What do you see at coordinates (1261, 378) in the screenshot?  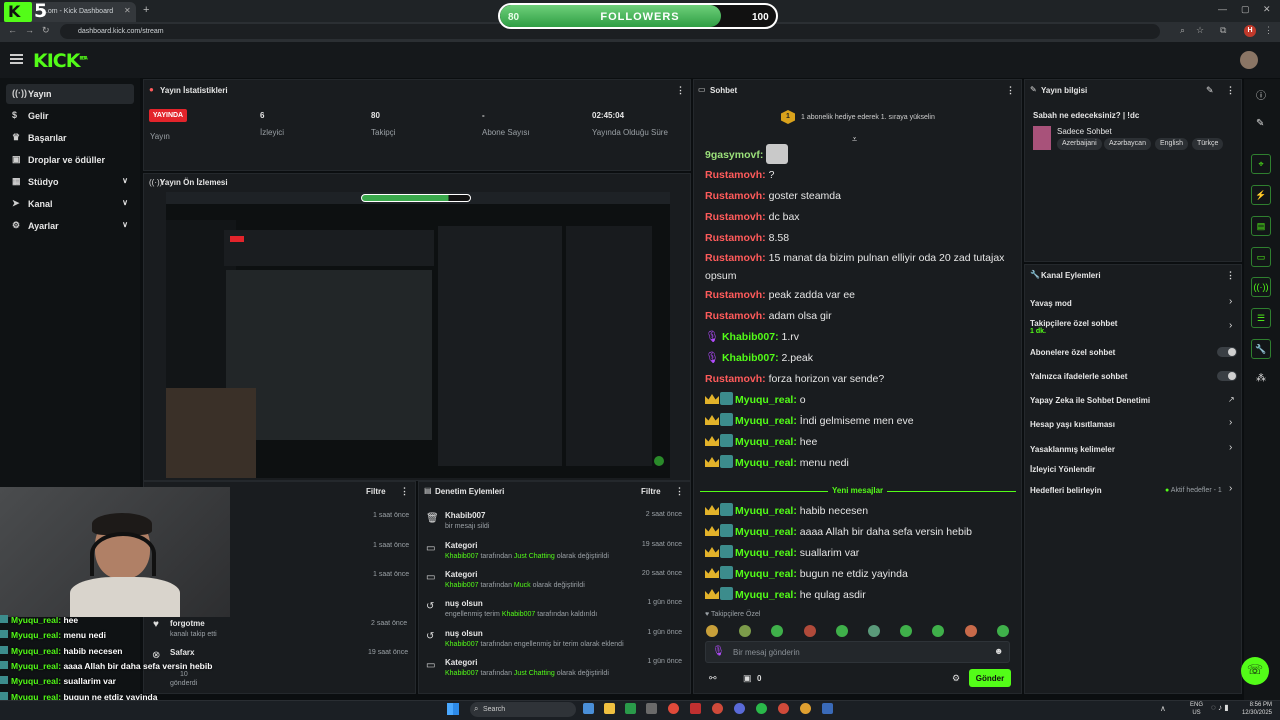 I see `apps-icon: ⁂` at bounding box center [1261, 378].